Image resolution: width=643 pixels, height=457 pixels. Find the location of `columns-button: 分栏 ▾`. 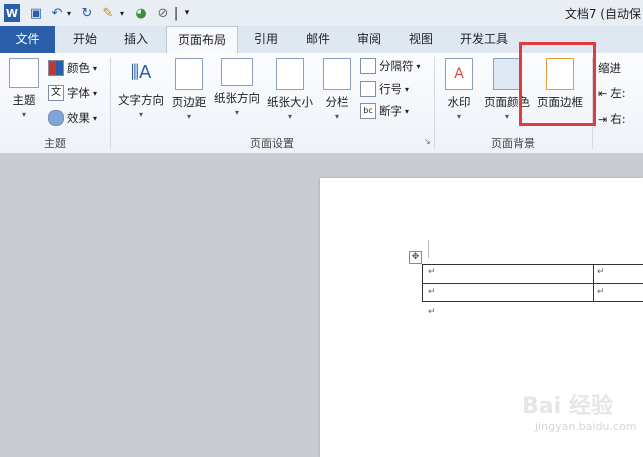

columns-button: 分栏 ▾ is located at coordinates (337, 89).